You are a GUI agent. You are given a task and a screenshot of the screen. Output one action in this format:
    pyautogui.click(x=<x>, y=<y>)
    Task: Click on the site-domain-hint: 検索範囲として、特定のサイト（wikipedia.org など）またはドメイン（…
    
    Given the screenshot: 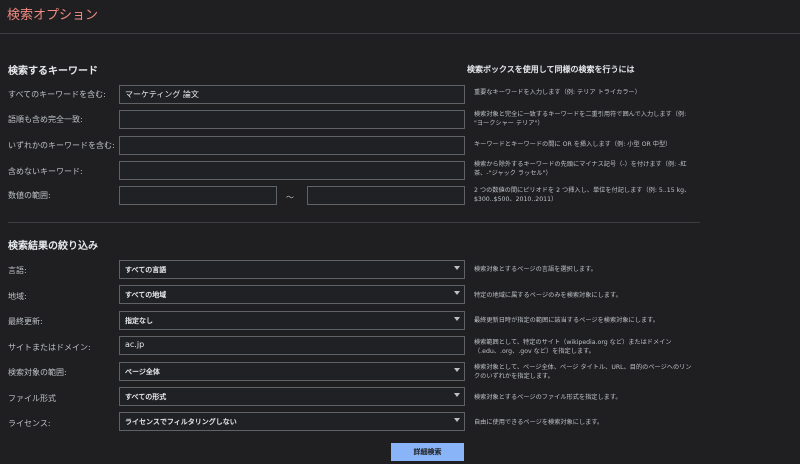 What is the action you would take?
    pyautogui.click(x=573, y=347)
    